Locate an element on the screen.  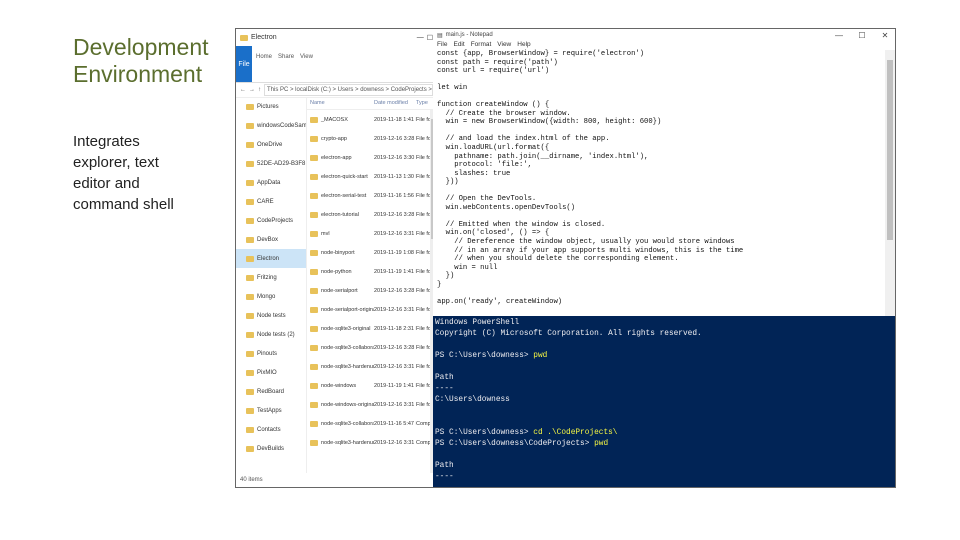
menu-edit: Edit is located at coordinates (458, 45).